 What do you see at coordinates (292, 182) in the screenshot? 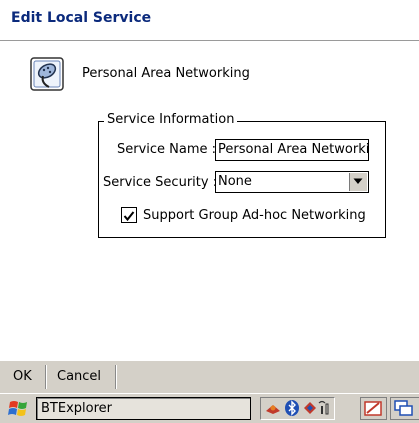
I see `service-security-select: None` at bounding box center [292, 182].